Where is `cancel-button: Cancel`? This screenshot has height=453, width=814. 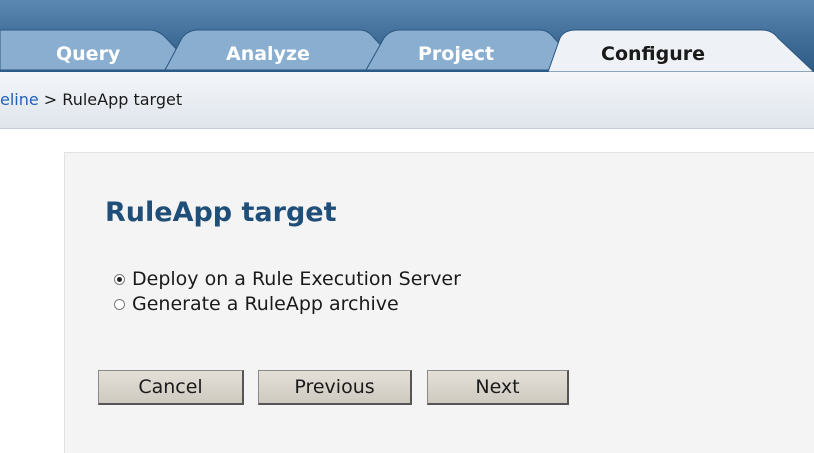 cancel-button: Cancel is located at coordinates (171, 387).